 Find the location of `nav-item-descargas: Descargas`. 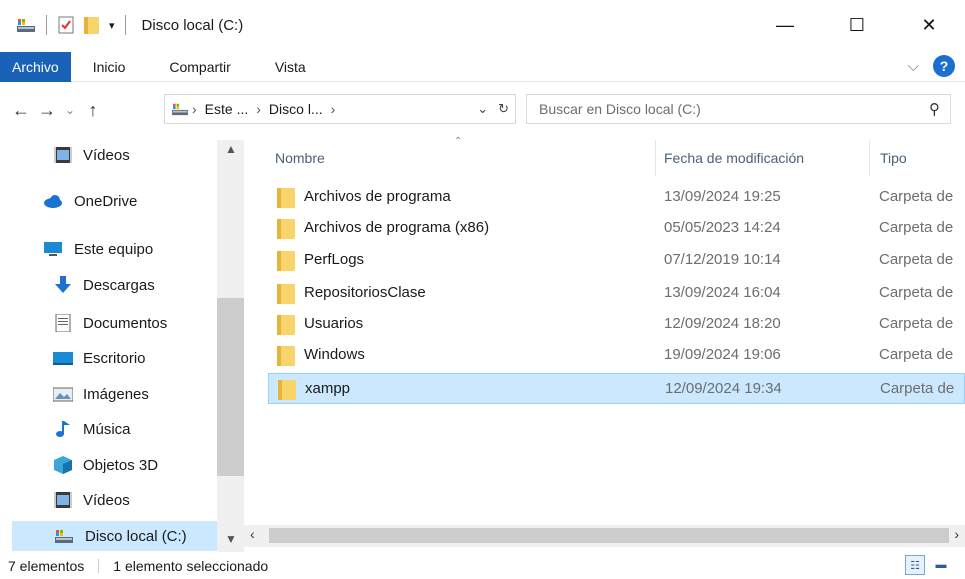

nav-item-descargas: Descargas is located at coordinates (104, 285).